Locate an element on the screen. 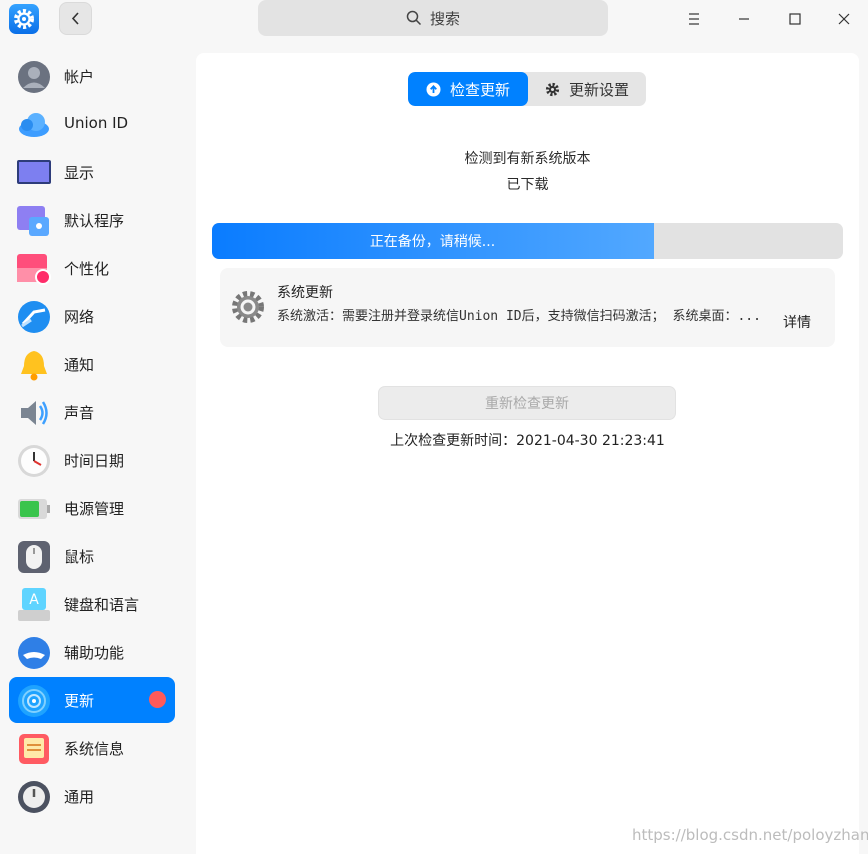 This screenshot has height=854, width=868. last-check-time: 上次检查更新时间：2021-04-30 21:23:41 is located at coordinates (527, 441).